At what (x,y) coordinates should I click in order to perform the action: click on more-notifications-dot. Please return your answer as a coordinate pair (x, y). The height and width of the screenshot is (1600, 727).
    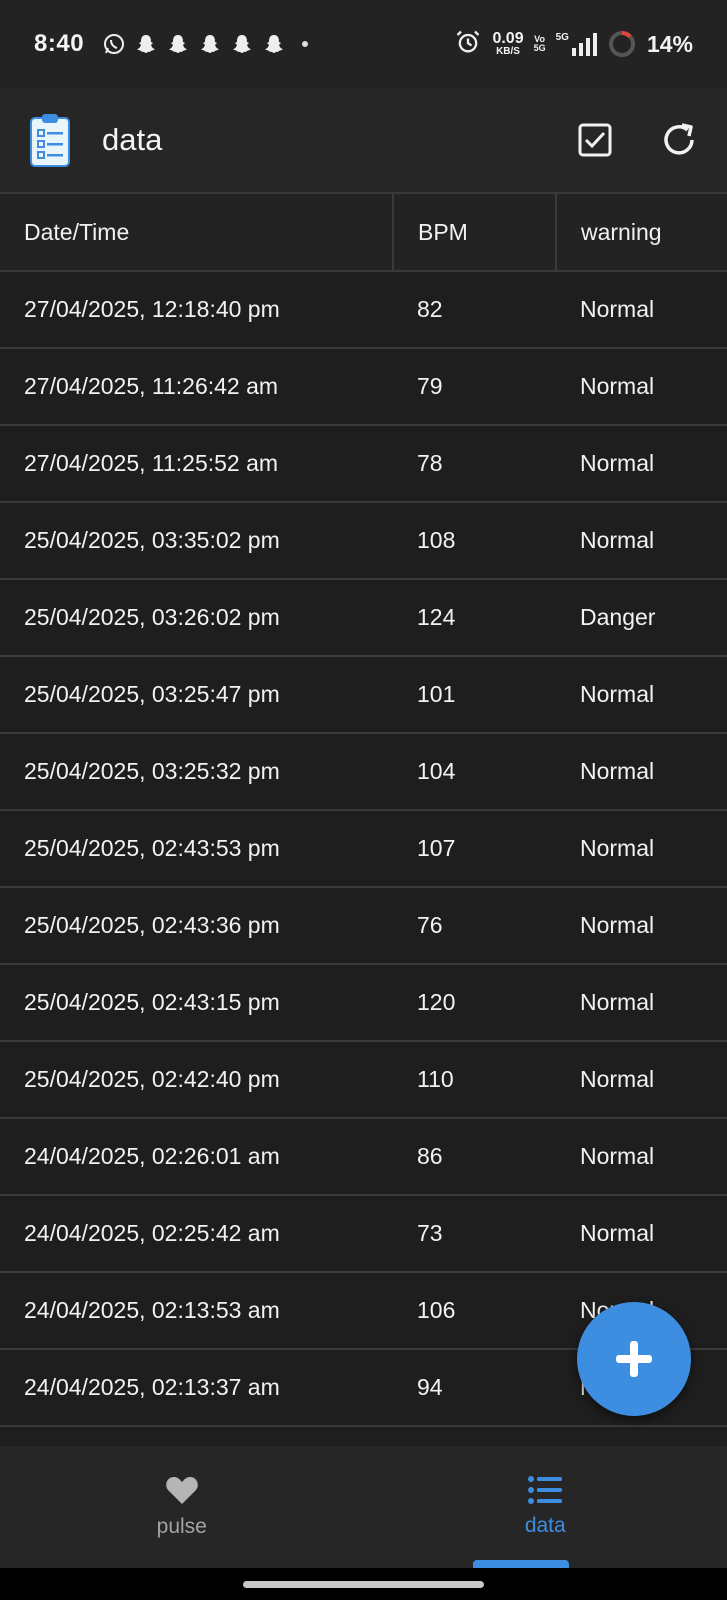
    Looking at the image, I should click on (305, 44).